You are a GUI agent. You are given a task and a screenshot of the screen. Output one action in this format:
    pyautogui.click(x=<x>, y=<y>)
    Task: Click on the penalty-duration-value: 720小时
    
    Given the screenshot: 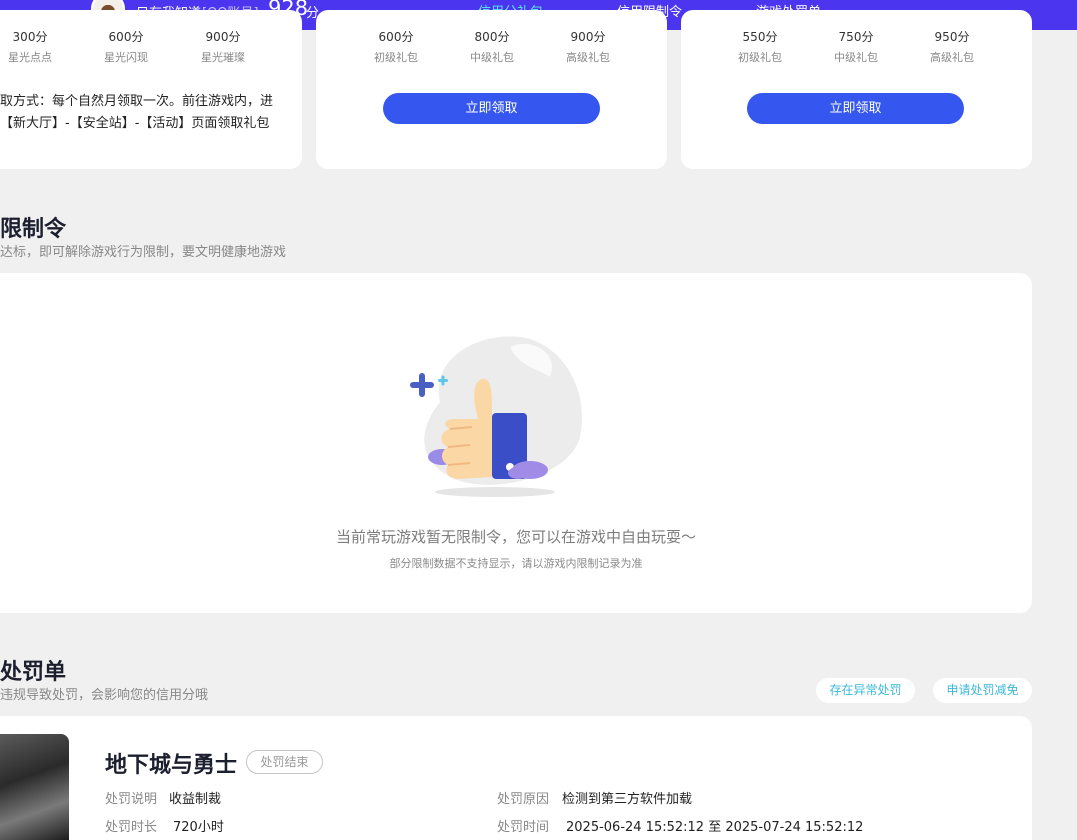 What is the action you would take?
    pyautogui.click(x=198, y=827)
    